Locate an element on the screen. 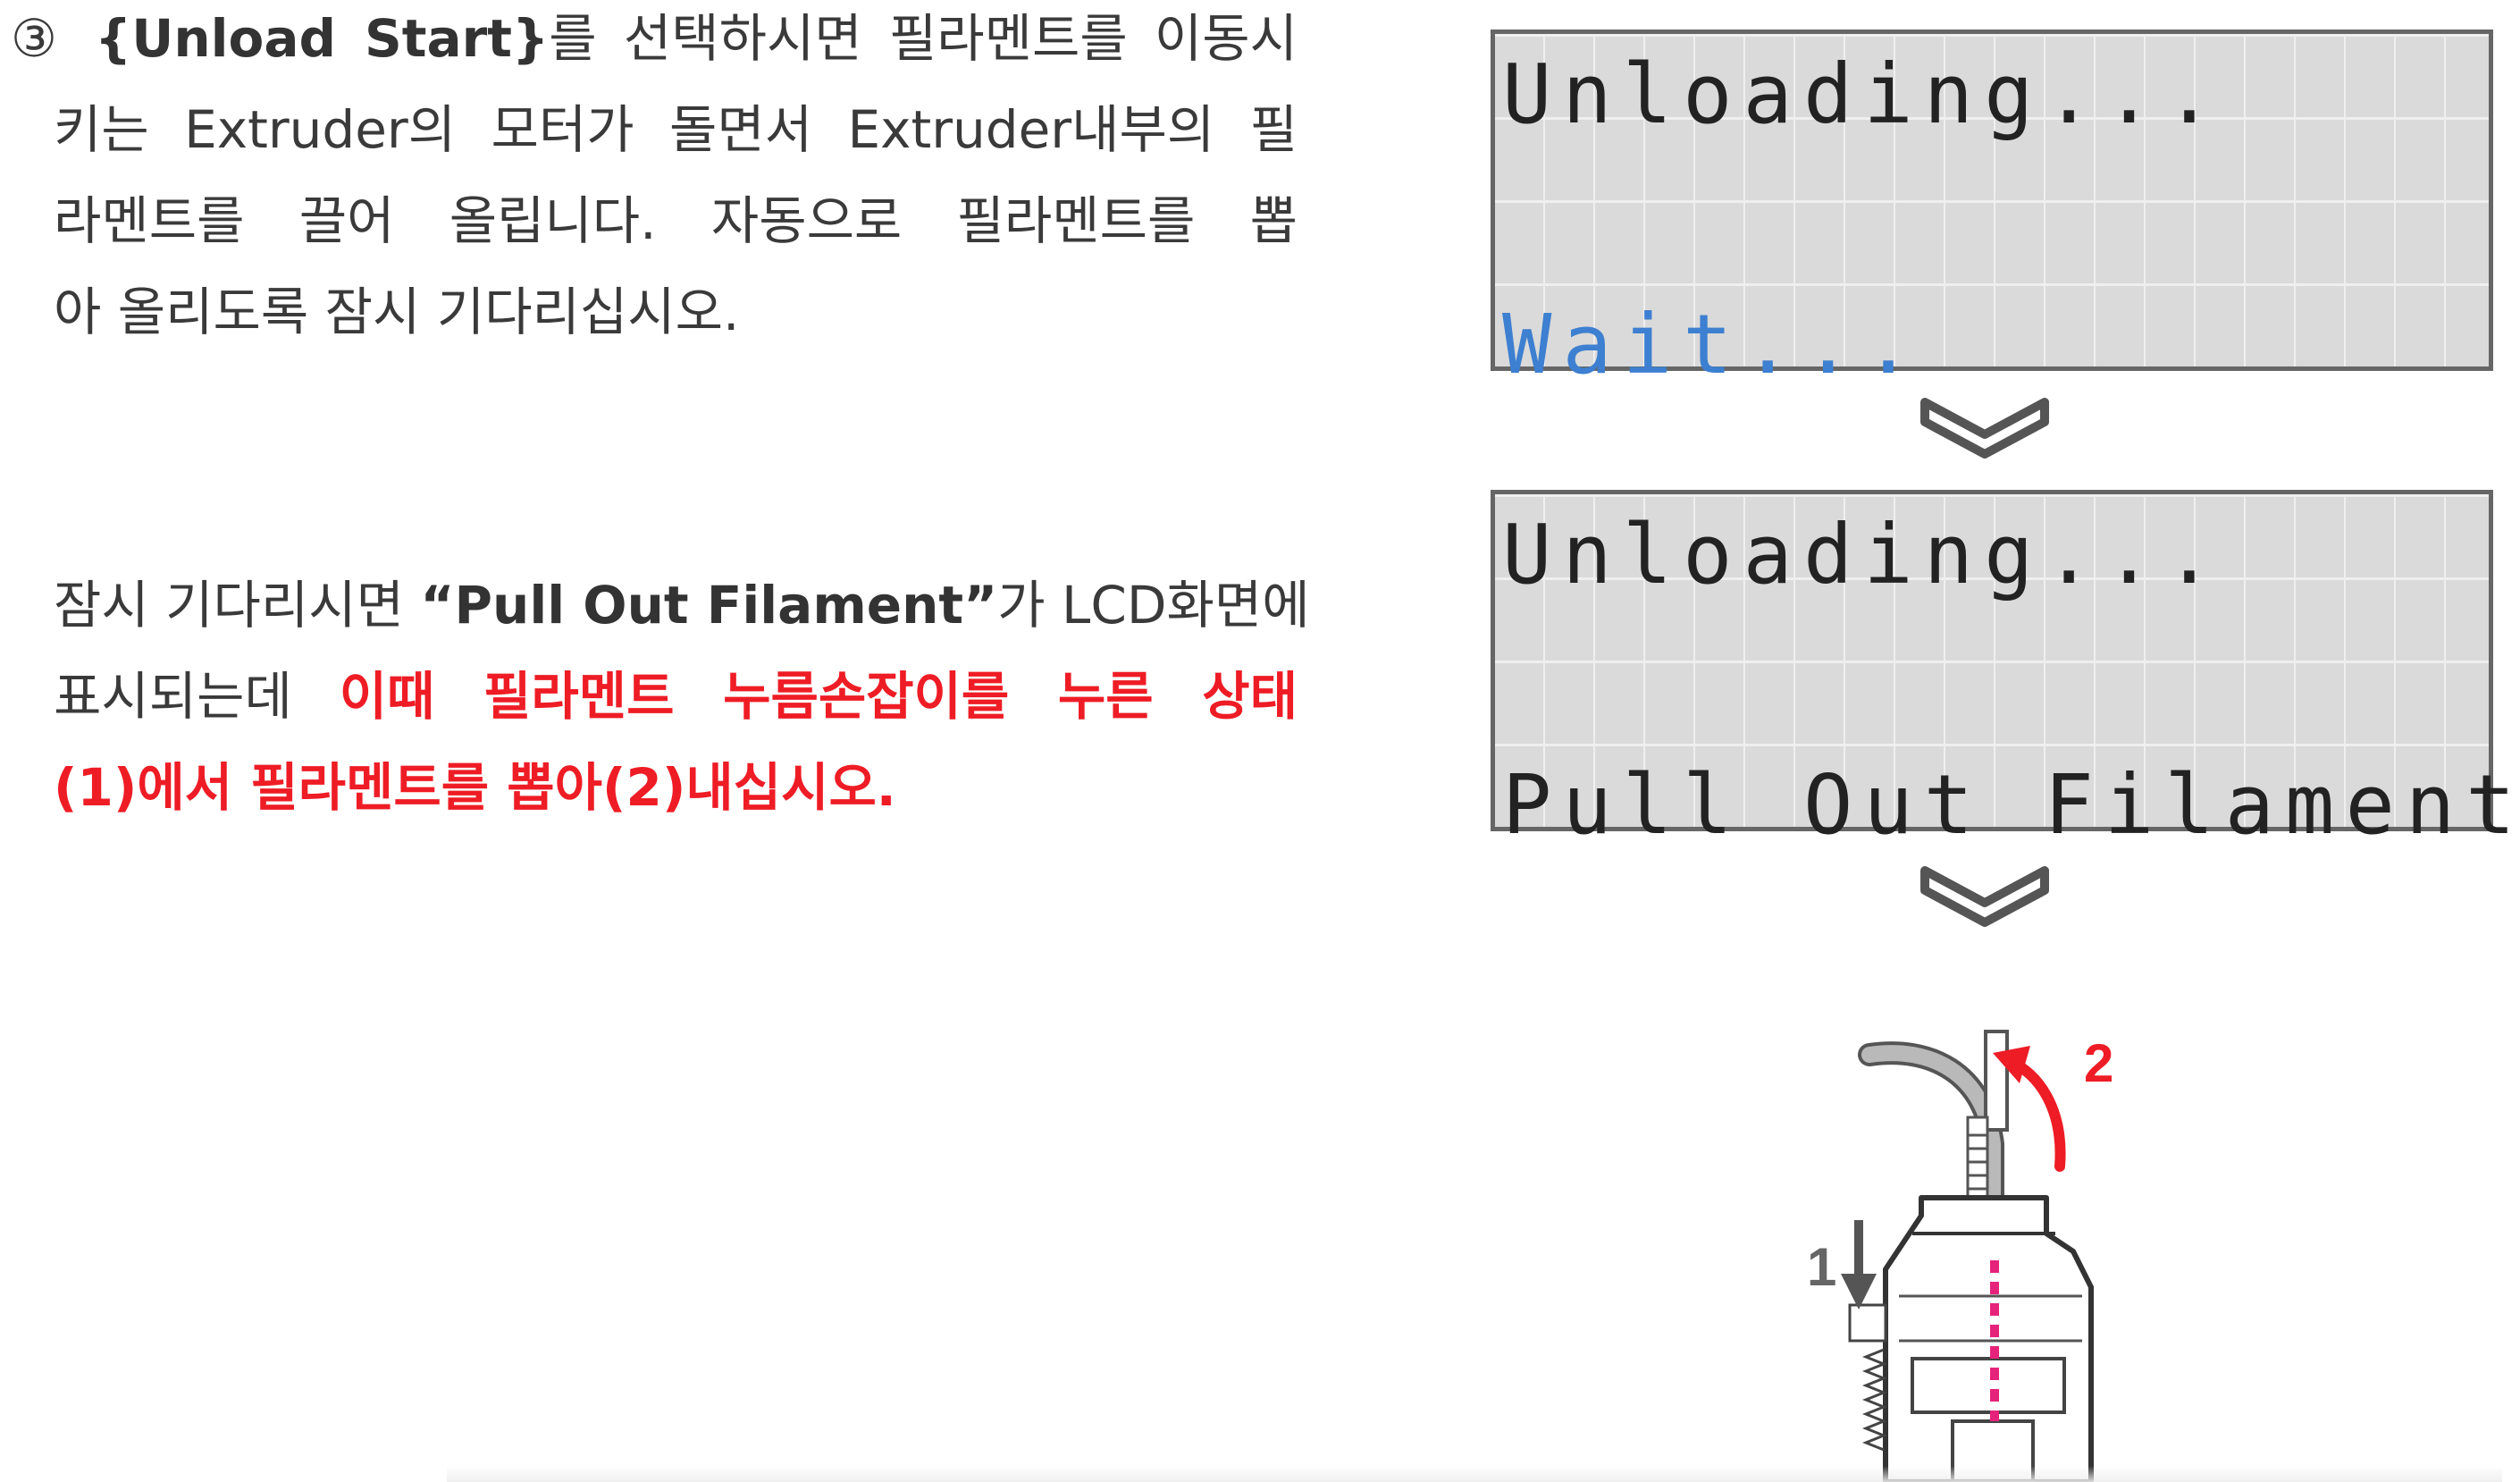 The height and width of the screenshot is (1482, 2520). unload-start-label: {Unload Start} is located at coordinates (322, 38).